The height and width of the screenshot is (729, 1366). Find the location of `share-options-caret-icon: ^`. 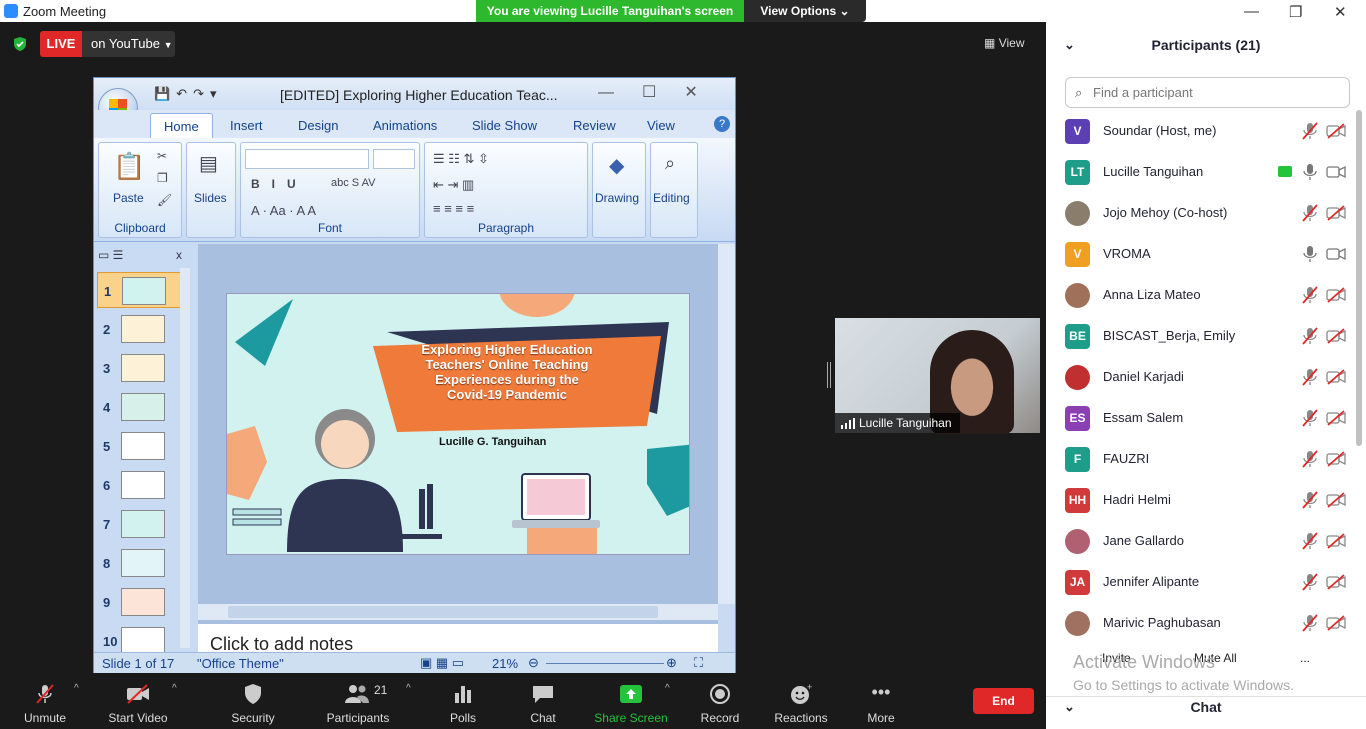

share-options-caret-icon: ^ is located at coordinates (667, 688).